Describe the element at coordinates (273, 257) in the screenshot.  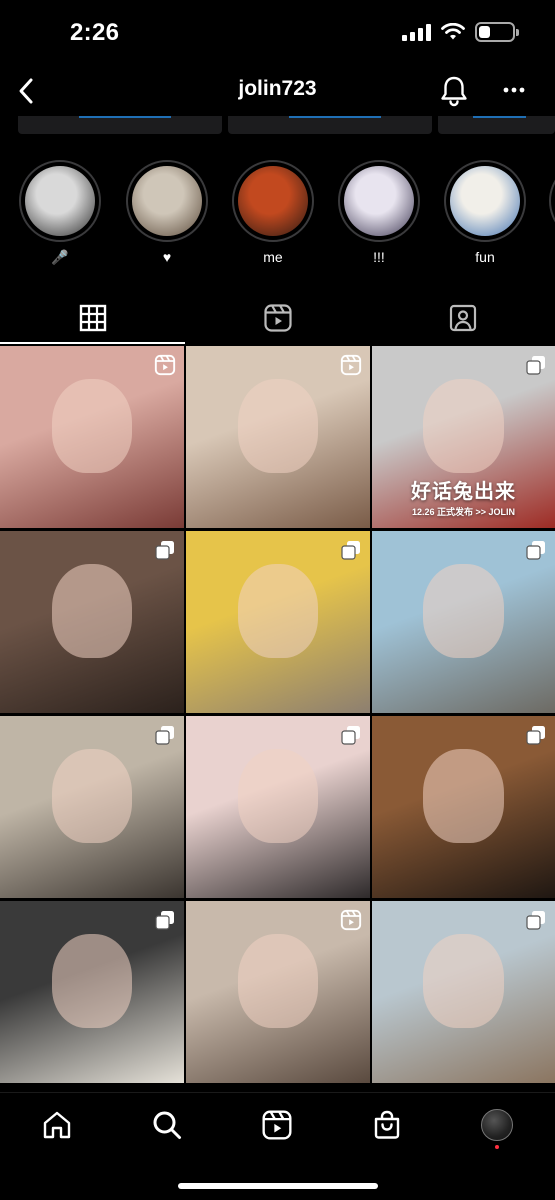
I see `highlight-label: me` at that location.